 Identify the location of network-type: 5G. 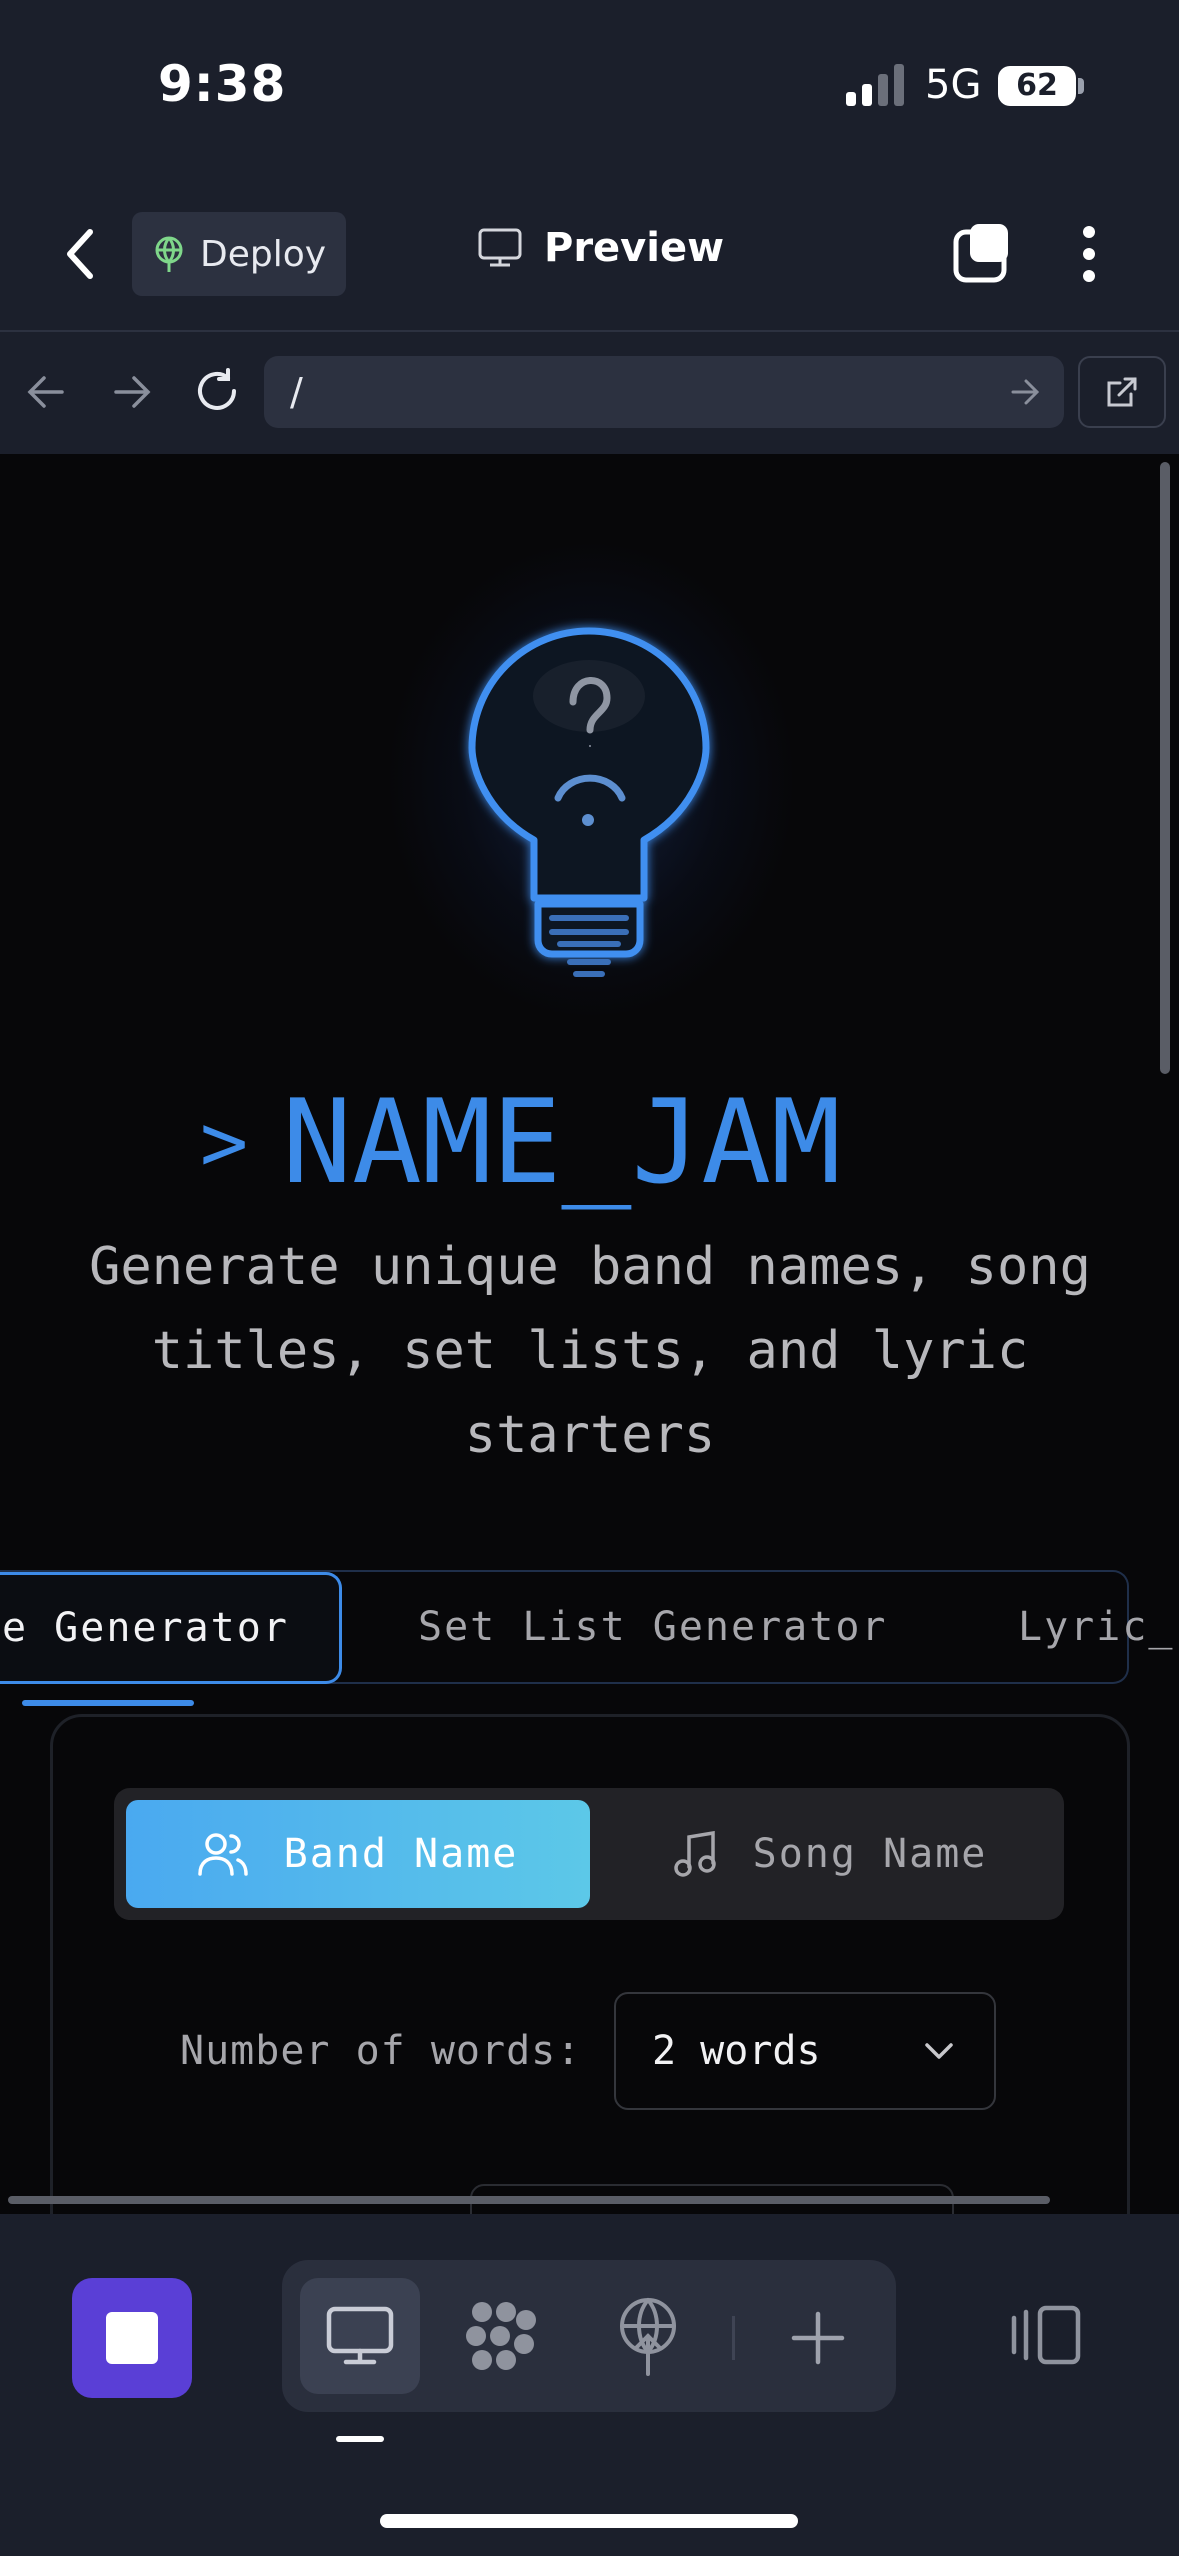
(953, 85).